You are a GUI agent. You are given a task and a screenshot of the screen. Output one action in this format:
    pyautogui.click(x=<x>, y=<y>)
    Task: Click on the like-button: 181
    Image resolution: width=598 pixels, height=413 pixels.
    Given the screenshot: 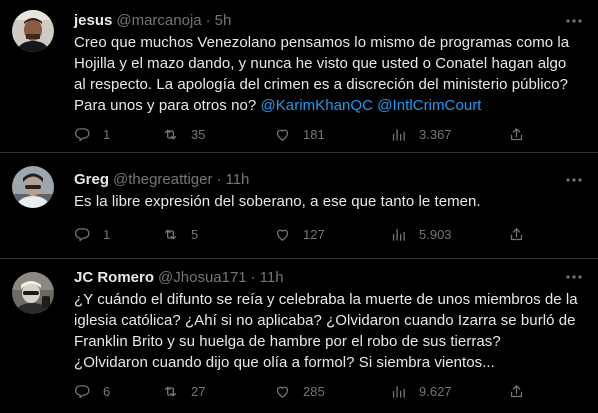 What is the action you would take?
    pyautogui.click(x=299, y=134)
    